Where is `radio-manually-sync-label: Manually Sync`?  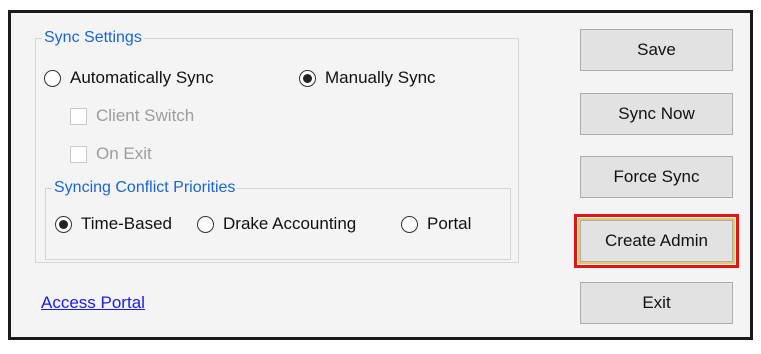
radio-manually-sync-label: Manually Sync is located at coordinates (380, 77).